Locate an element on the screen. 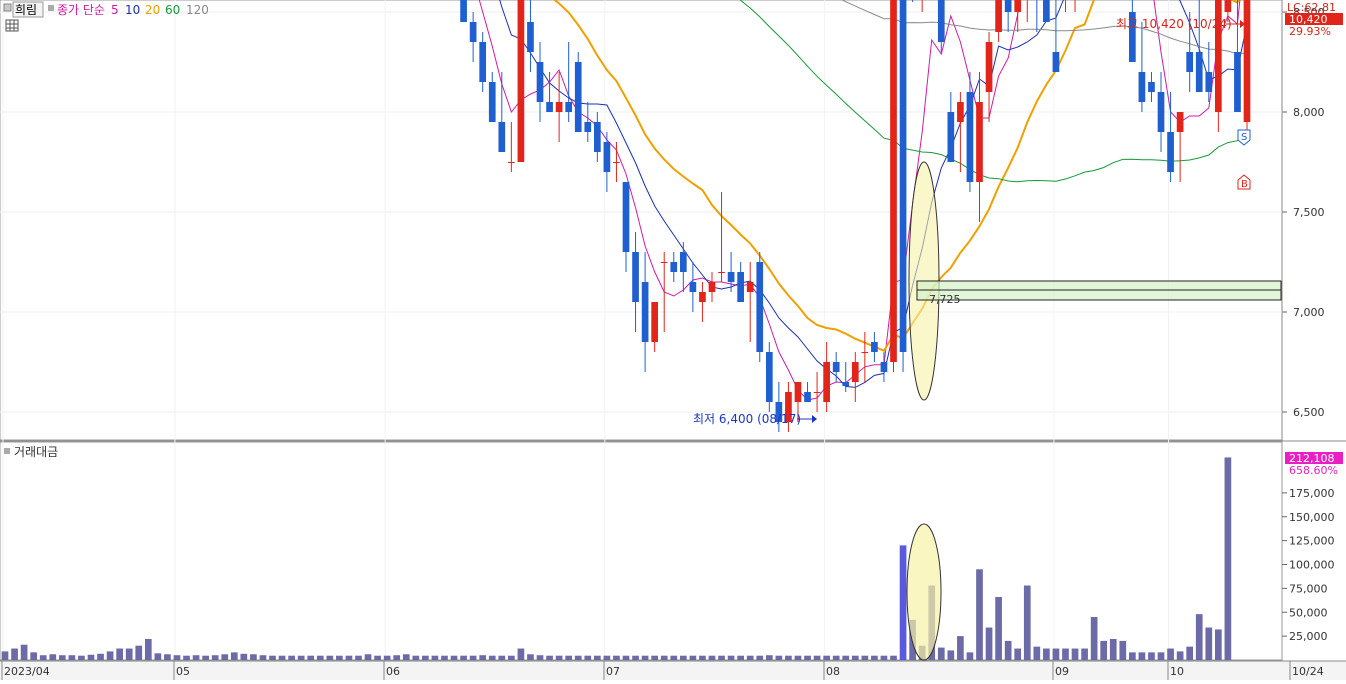  volume-panel-icon is located at coordinates (7, 451).